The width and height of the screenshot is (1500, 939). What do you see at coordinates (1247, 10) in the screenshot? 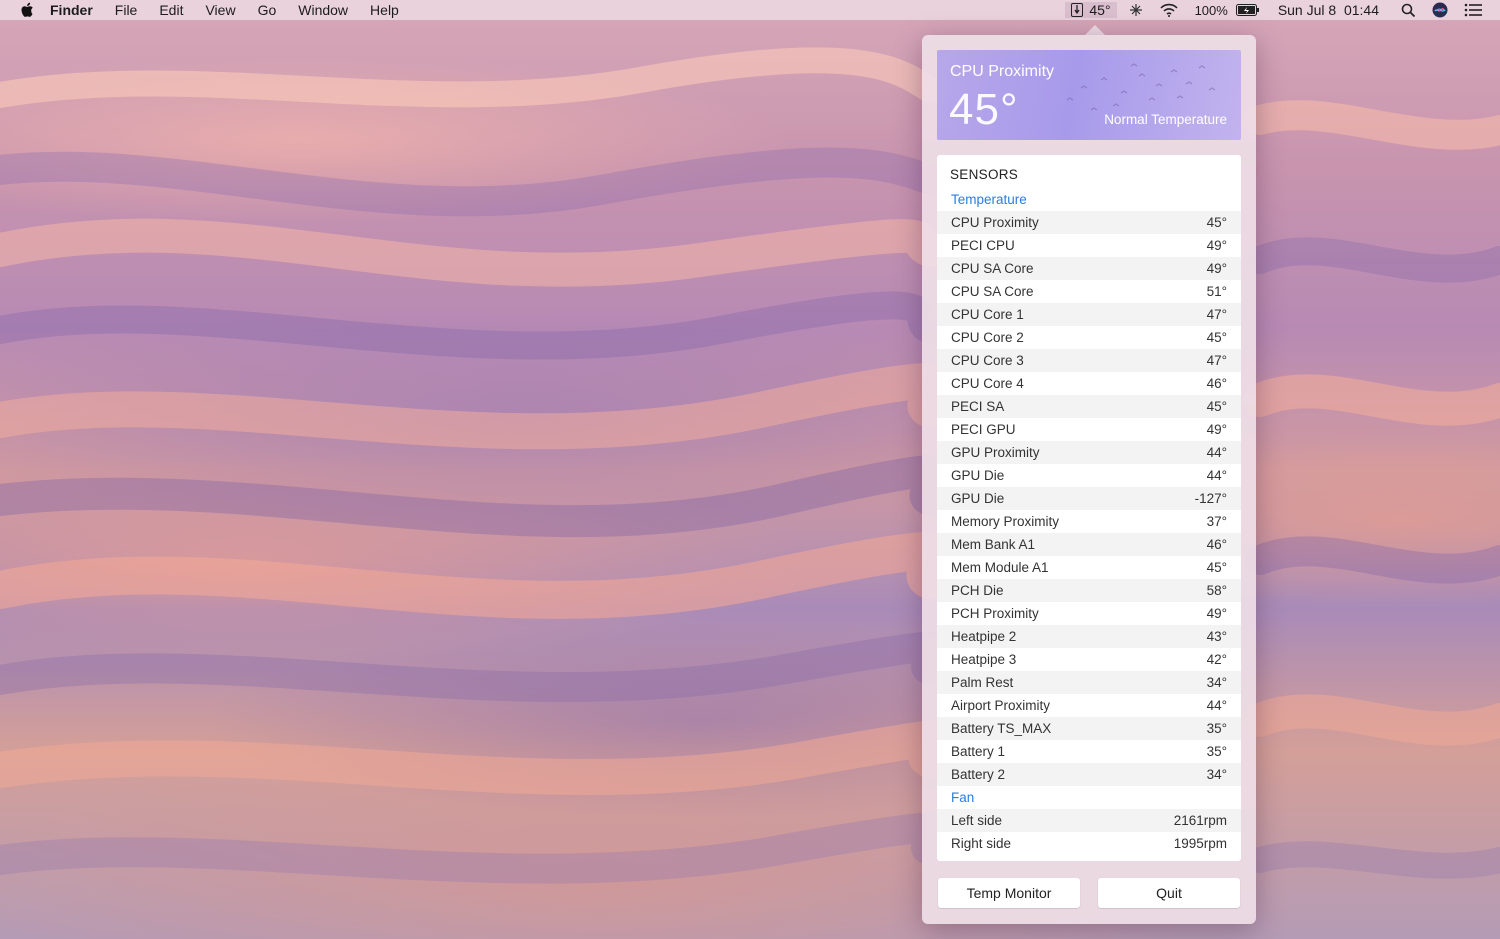
I see `battery-icon` at bounding box center [1247, 10].